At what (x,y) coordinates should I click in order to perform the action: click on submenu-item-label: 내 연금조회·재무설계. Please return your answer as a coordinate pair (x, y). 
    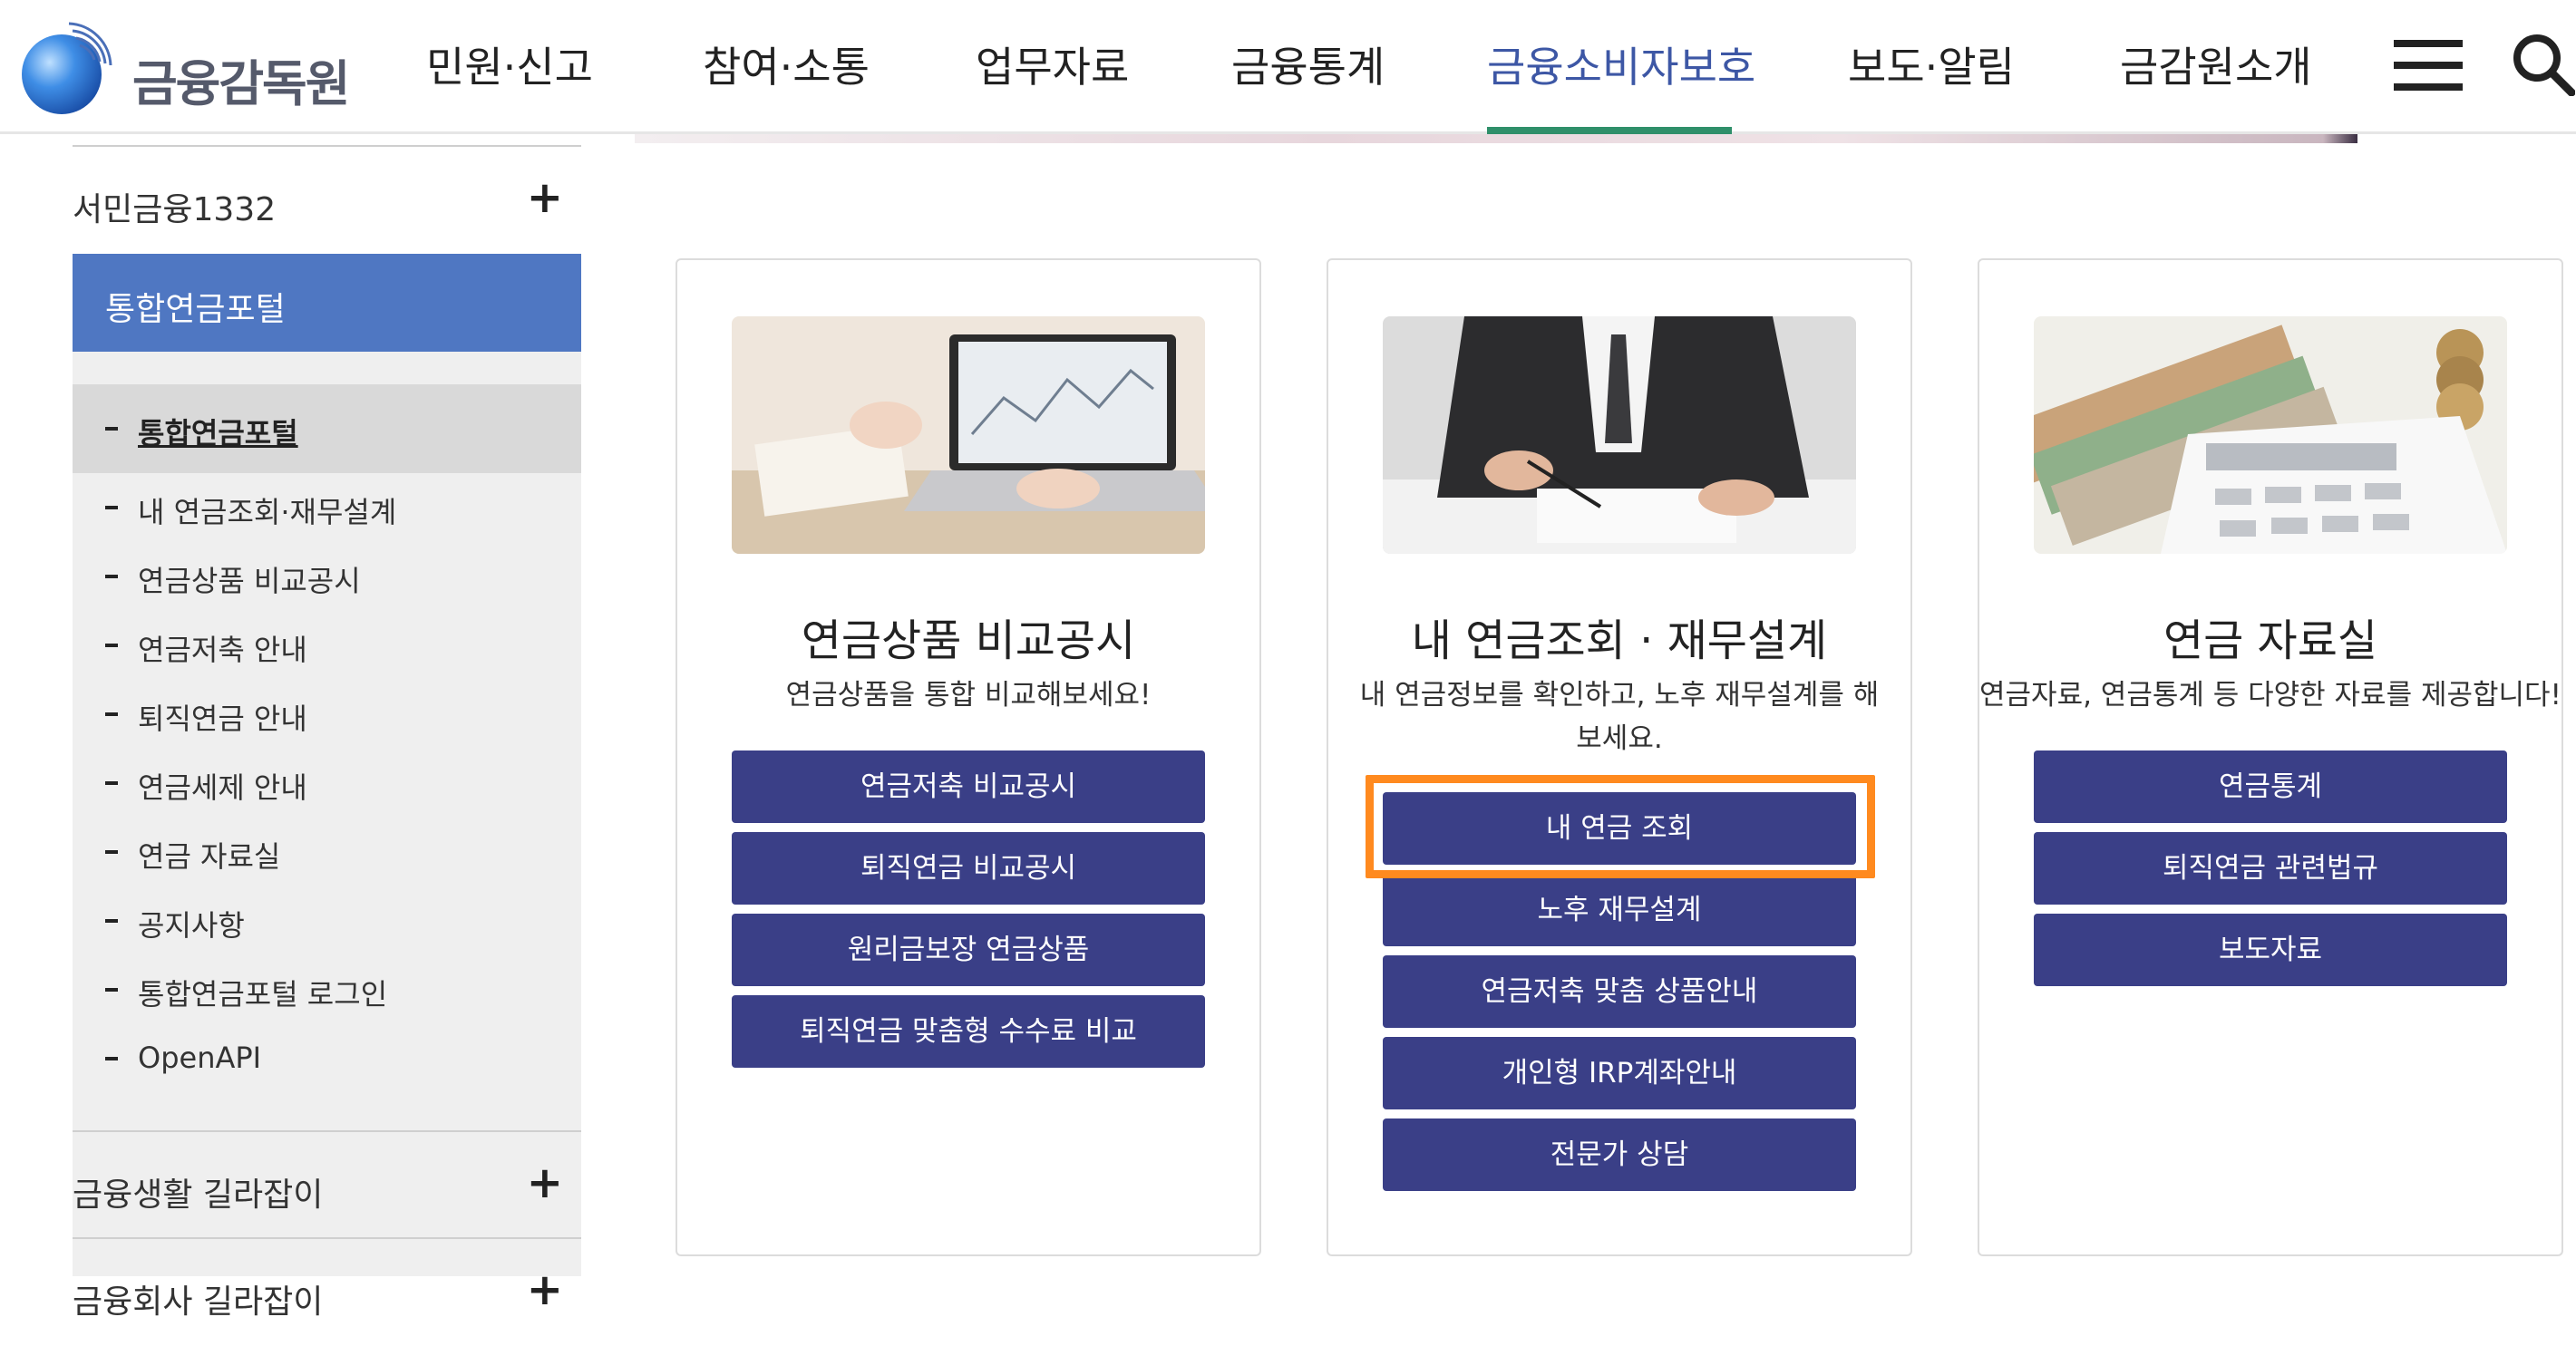
    Looking at the image, I should click on (267, 512).